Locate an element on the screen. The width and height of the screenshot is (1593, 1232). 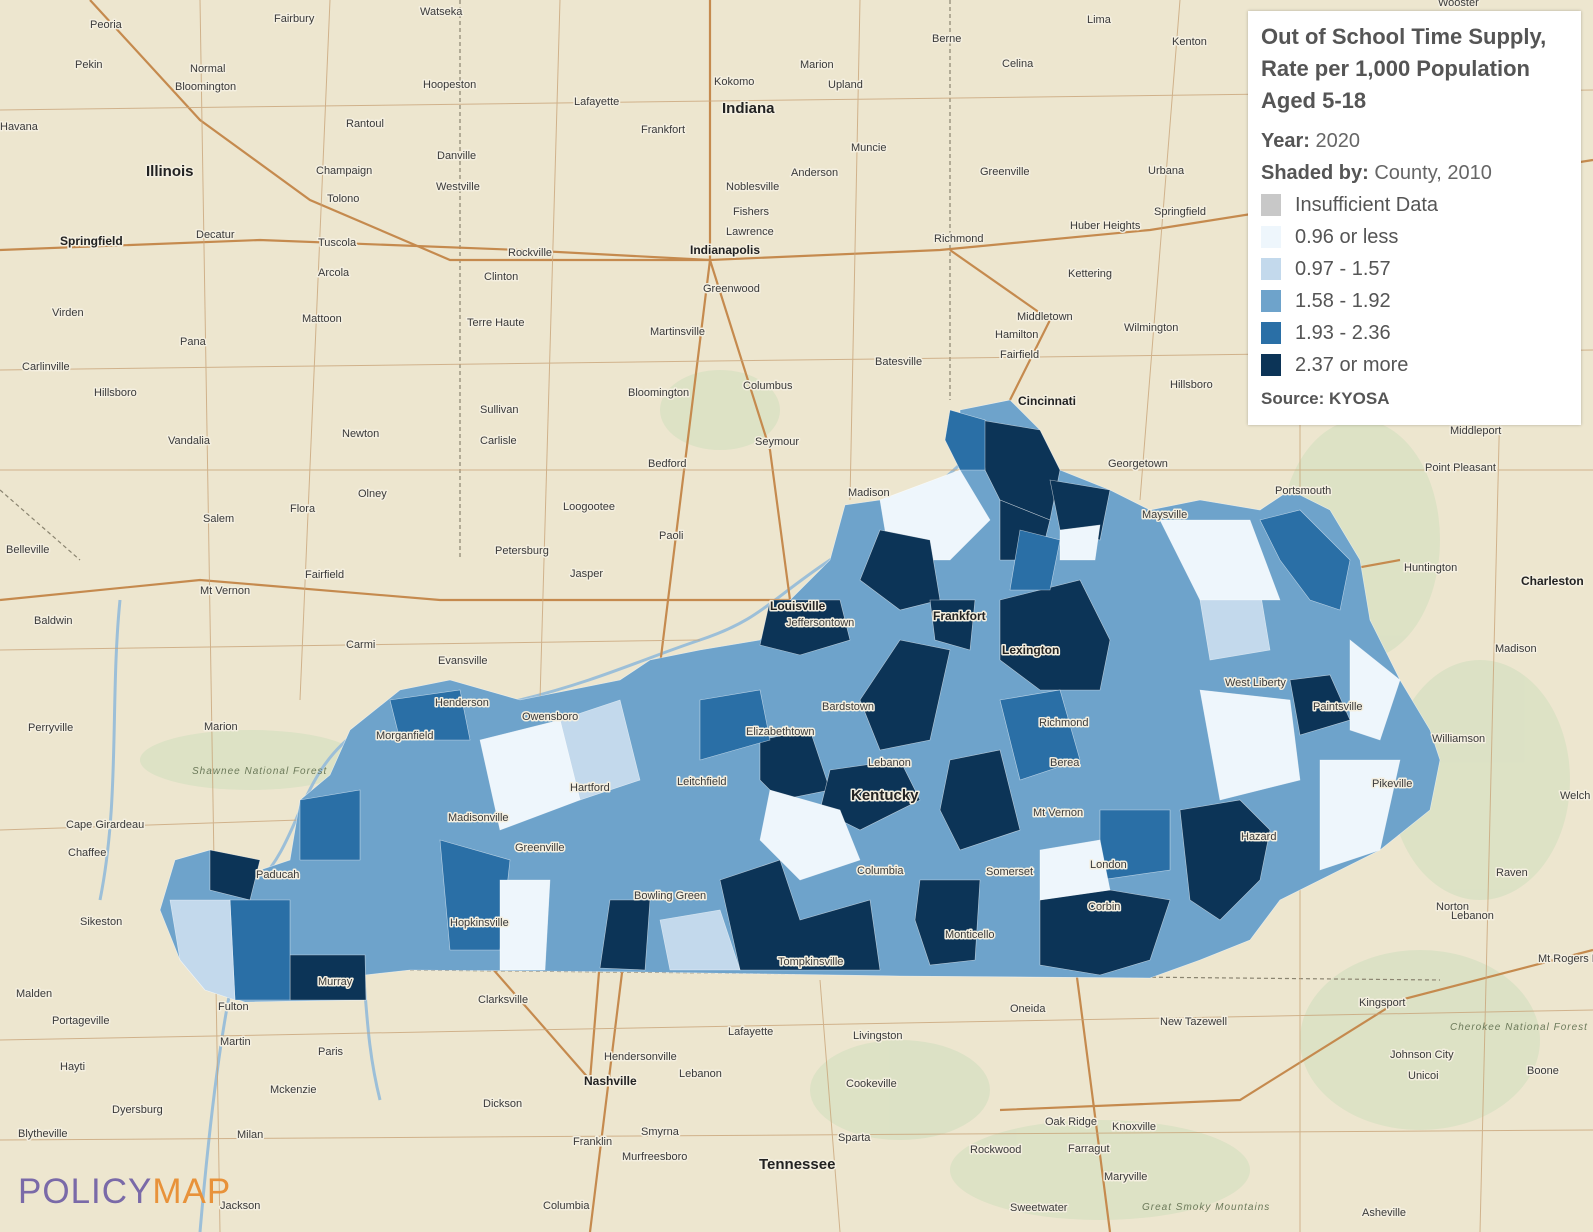
city-label: Dickson is located at coordinates (502, 1104).